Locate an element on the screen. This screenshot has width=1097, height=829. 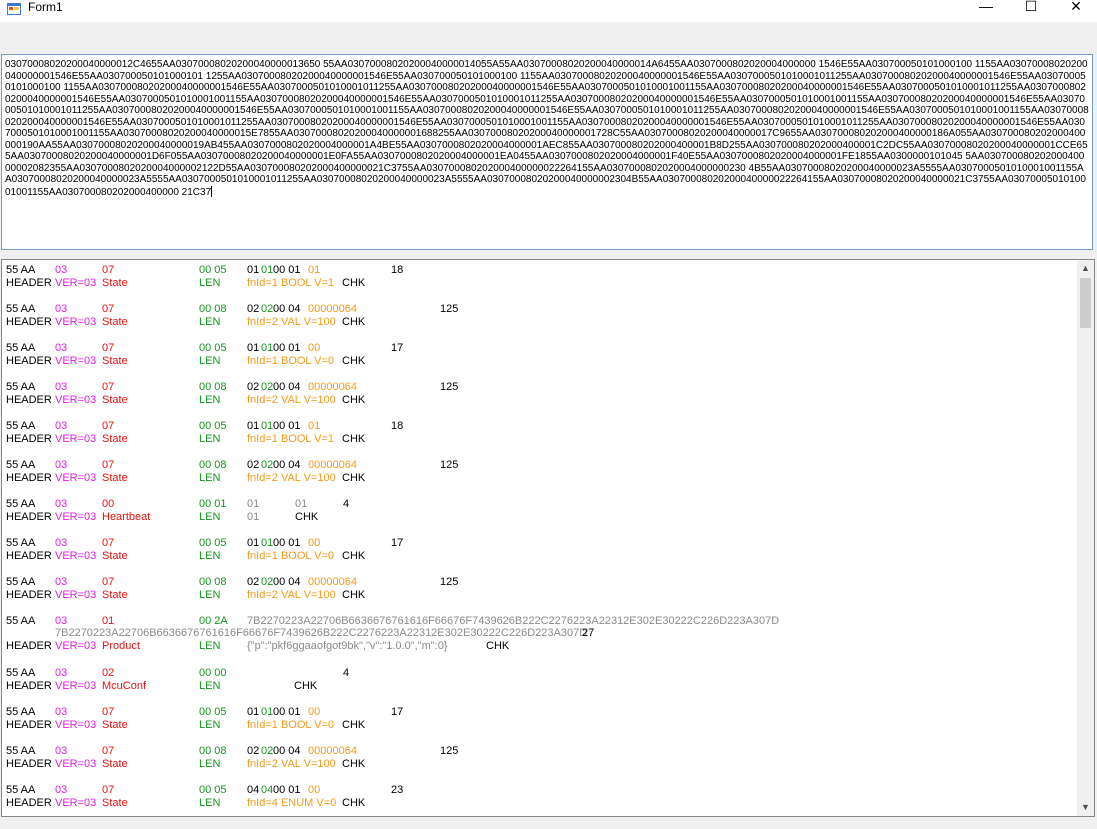
command-caption: McuConf is located at coordinates (124, 686).